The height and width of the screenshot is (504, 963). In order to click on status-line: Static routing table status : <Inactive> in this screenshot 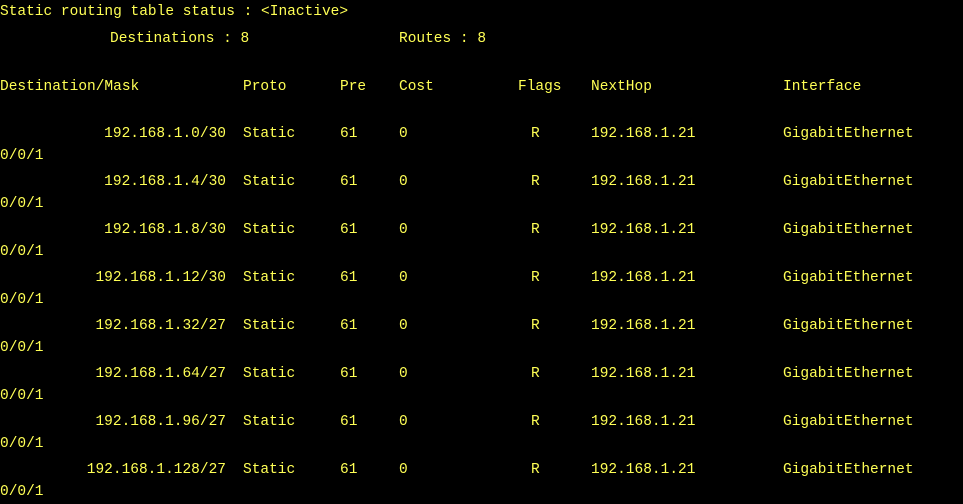, I will do `click(174, 12)`.